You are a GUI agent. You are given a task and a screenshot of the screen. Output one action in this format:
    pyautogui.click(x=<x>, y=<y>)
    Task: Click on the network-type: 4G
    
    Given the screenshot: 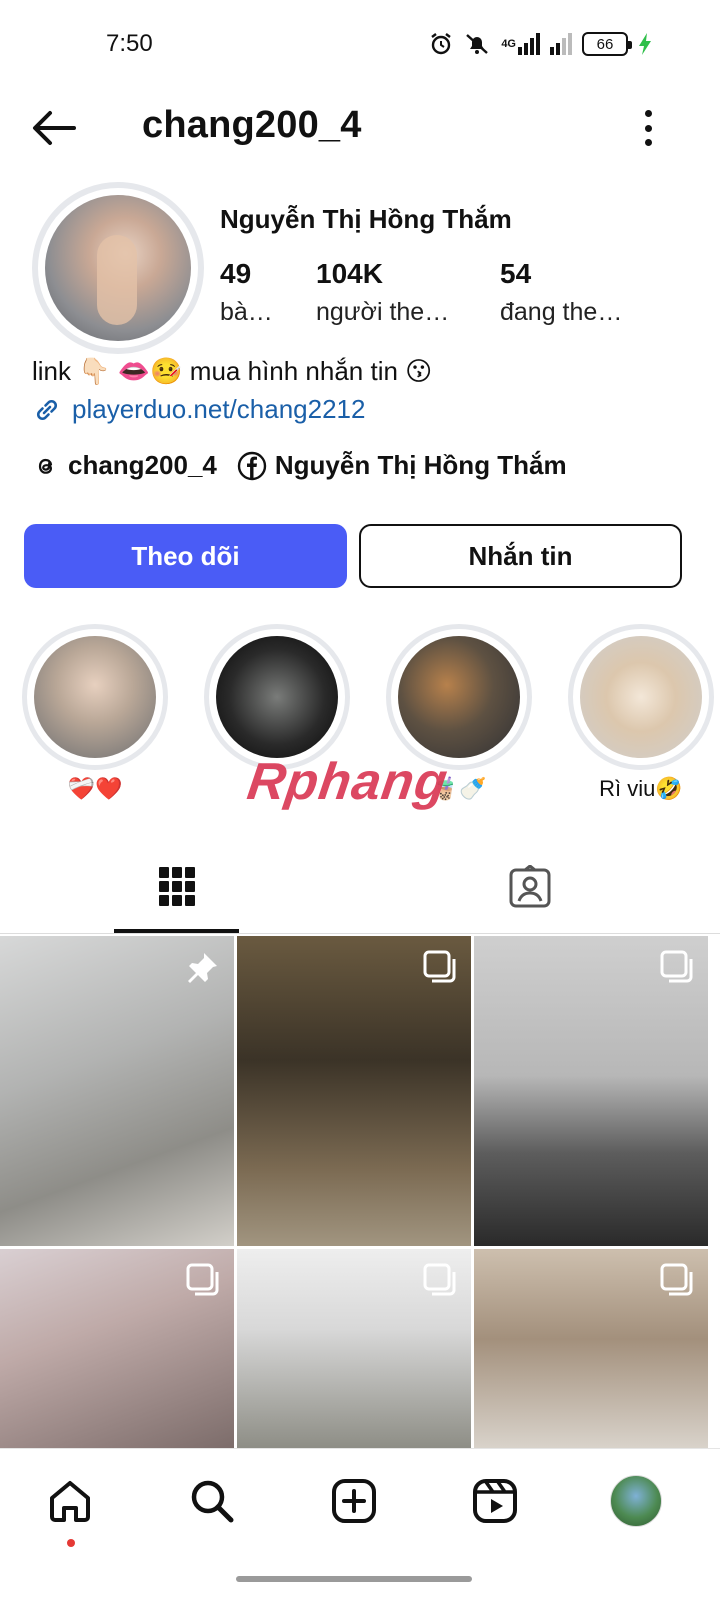 What is the action you would take?
    pyautogui.click(x=508, y=44)
    